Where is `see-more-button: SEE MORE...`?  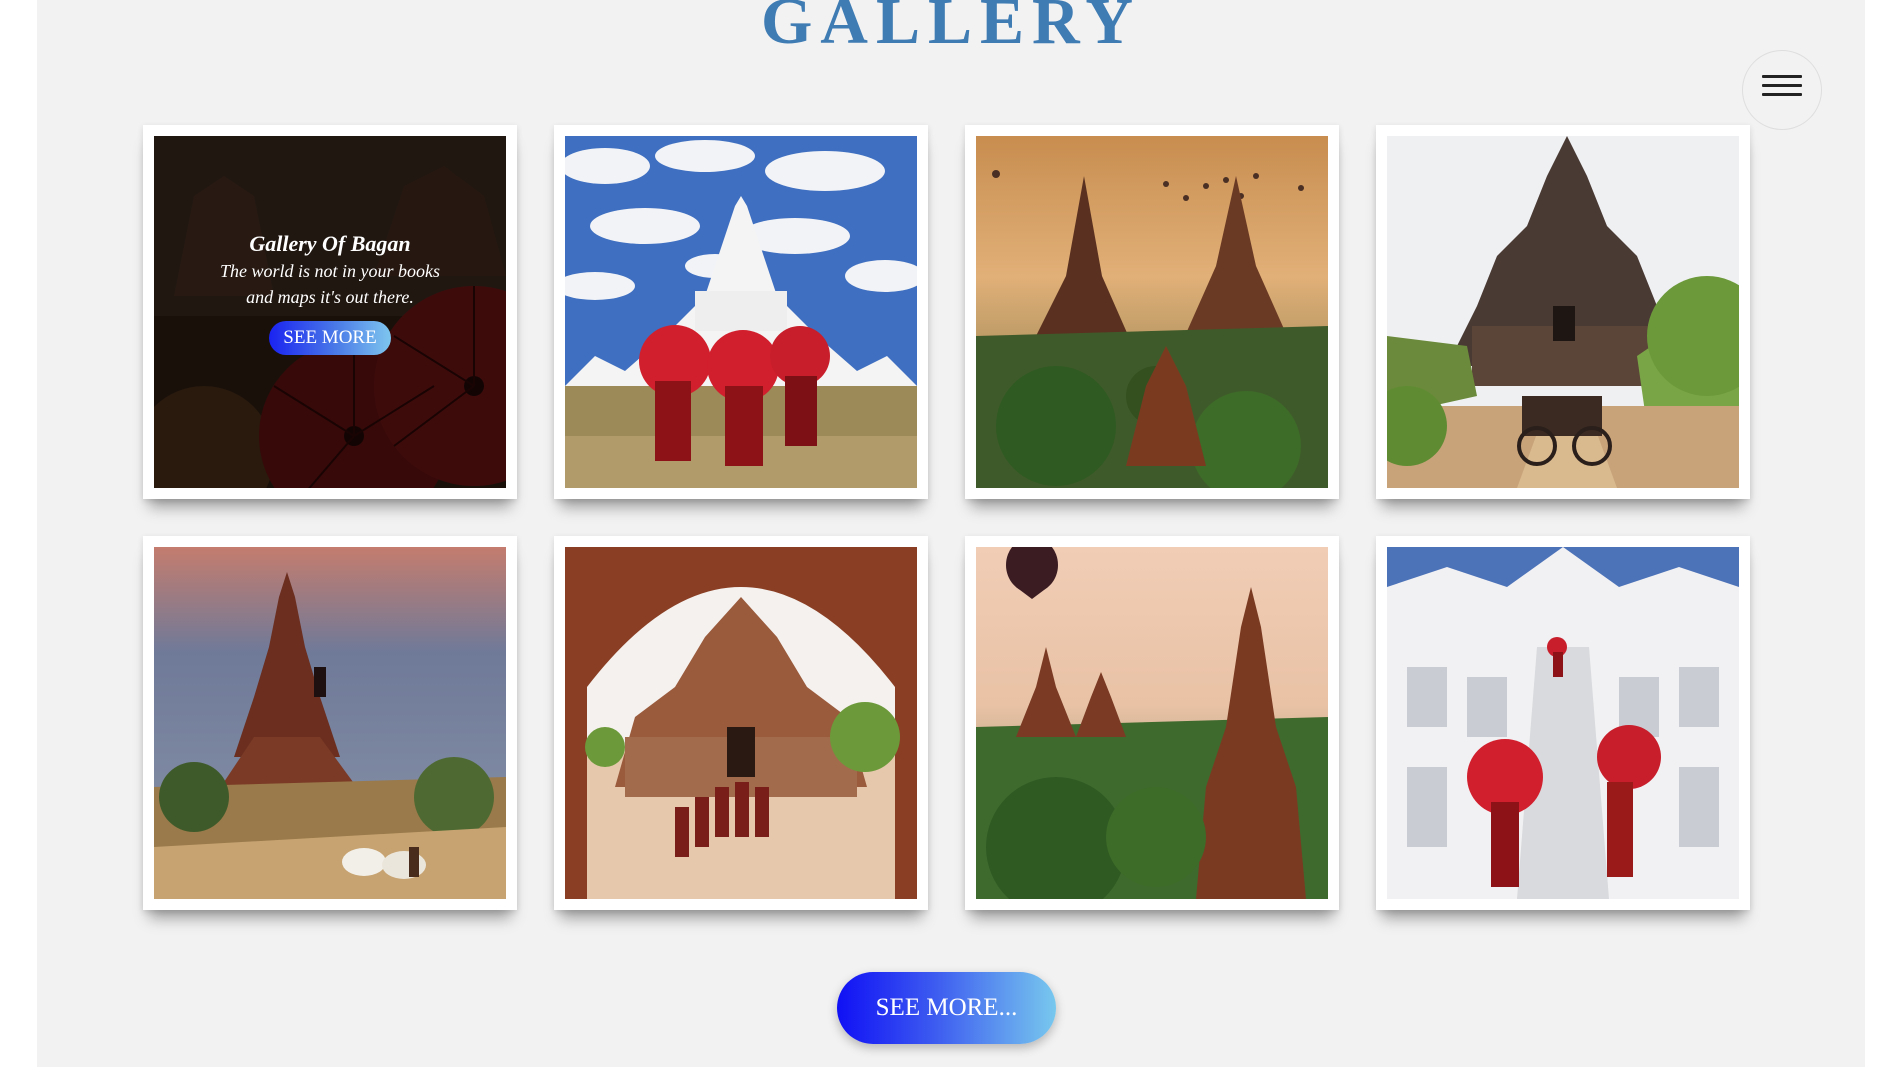 see-more-button: SEE MORE... is located at coordinates (946, 1008).